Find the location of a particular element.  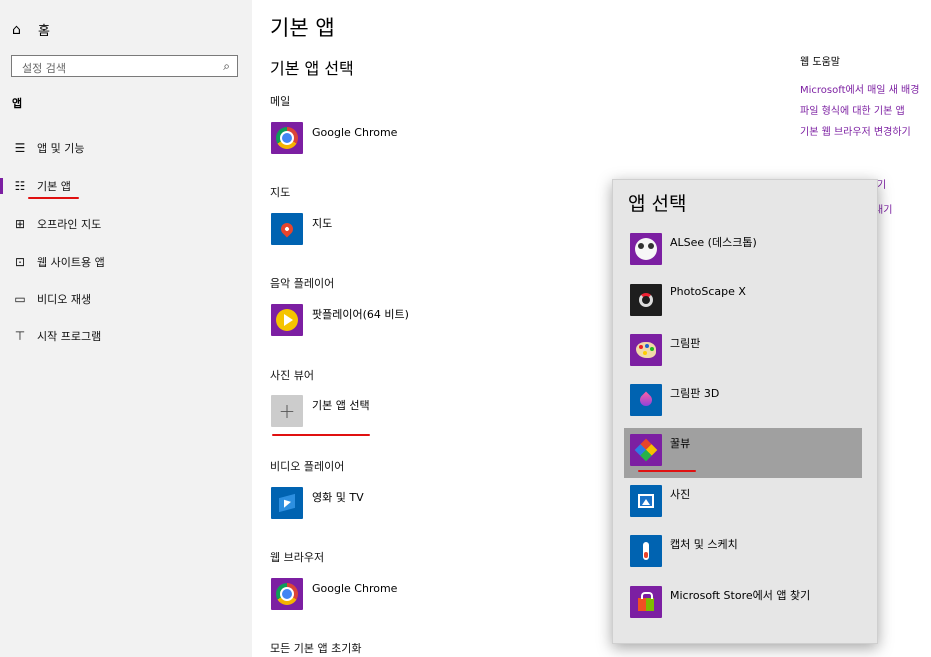

sidebar-item-default-apps: ☷ 기본 앱 is located at coordinates (41, 186).